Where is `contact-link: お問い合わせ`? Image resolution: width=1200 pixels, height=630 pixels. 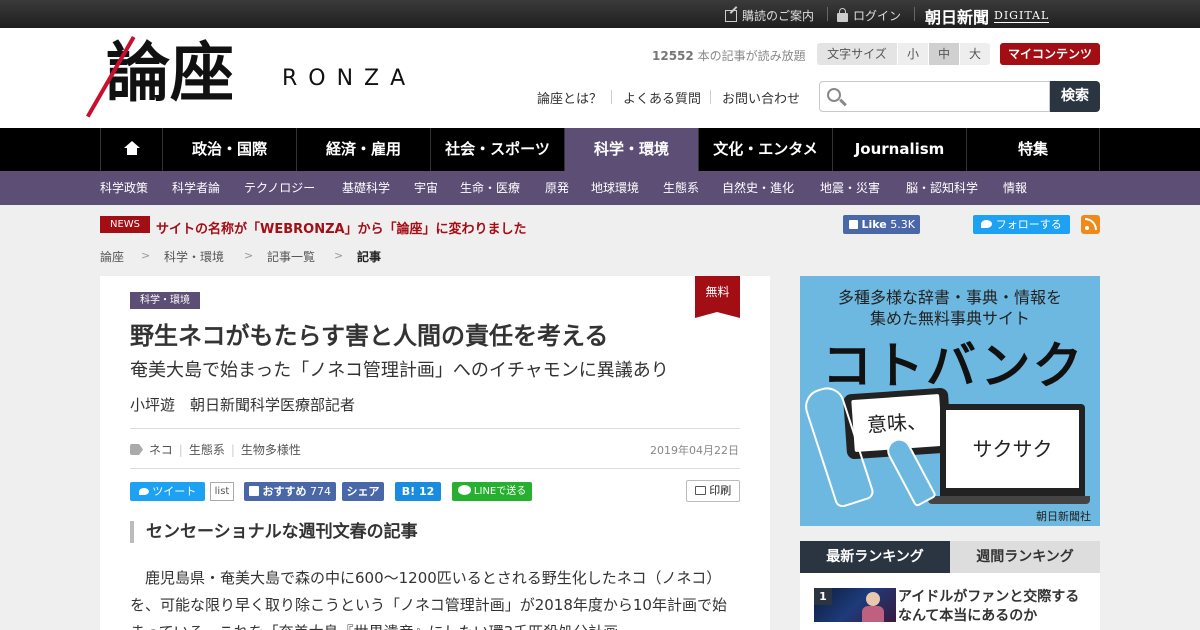
contact-link: お問い合わせ is located at coordinates (761, 97).